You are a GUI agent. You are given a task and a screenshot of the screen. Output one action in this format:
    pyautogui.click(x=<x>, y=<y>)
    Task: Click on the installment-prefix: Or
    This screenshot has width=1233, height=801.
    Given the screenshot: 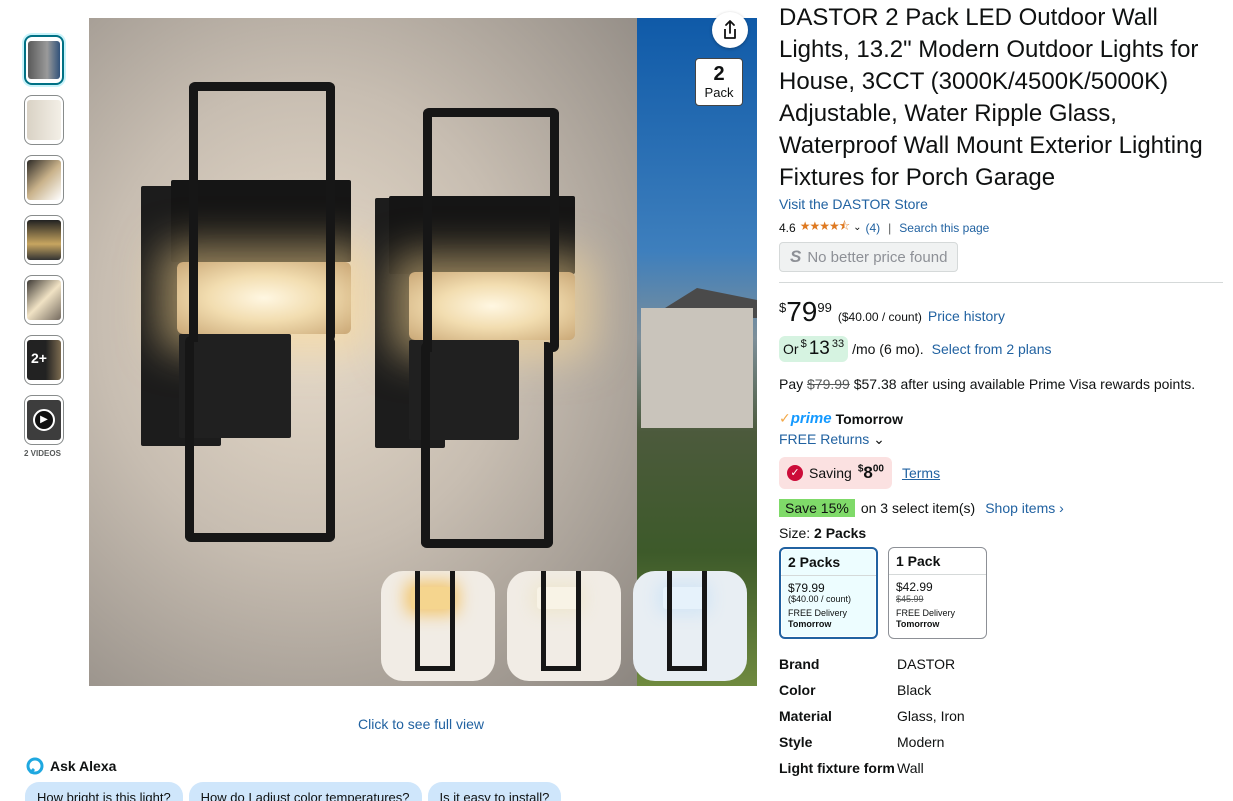 What is the action you would take?
    pyautogui.click(x=791, y=349)
    